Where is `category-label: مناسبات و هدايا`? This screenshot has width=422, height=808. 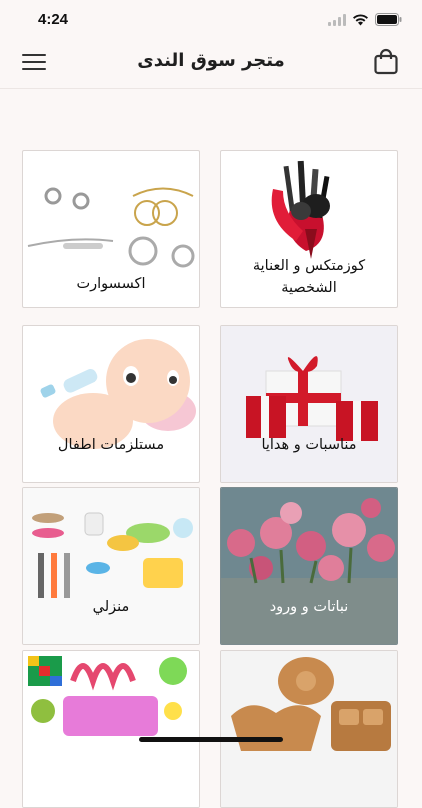 category-label: مناسبات و هدايا is located at coordinates (309, 445).